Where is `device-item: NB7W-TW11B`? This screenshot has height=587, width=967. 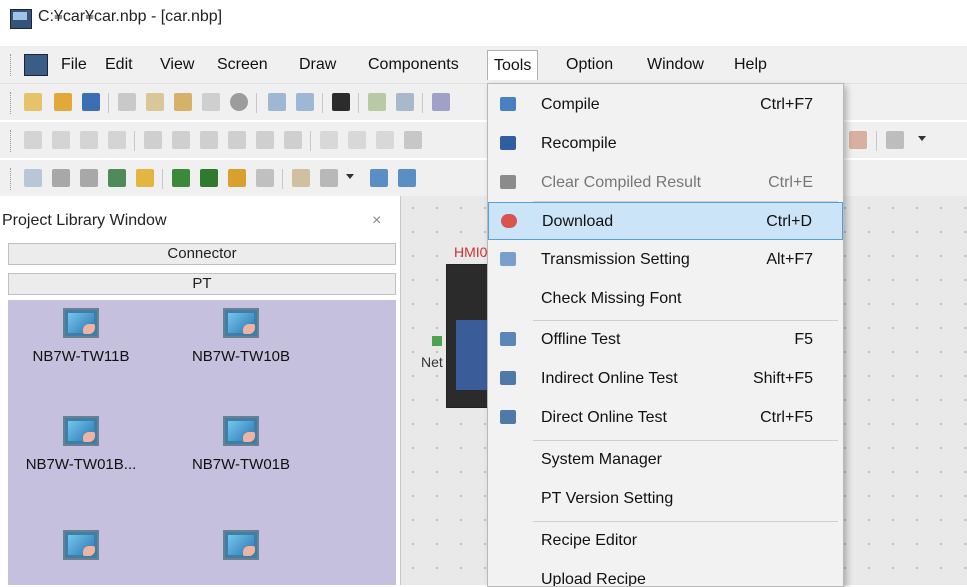 device-item: NB7W-TW11B is located at coordinates (81, 336).